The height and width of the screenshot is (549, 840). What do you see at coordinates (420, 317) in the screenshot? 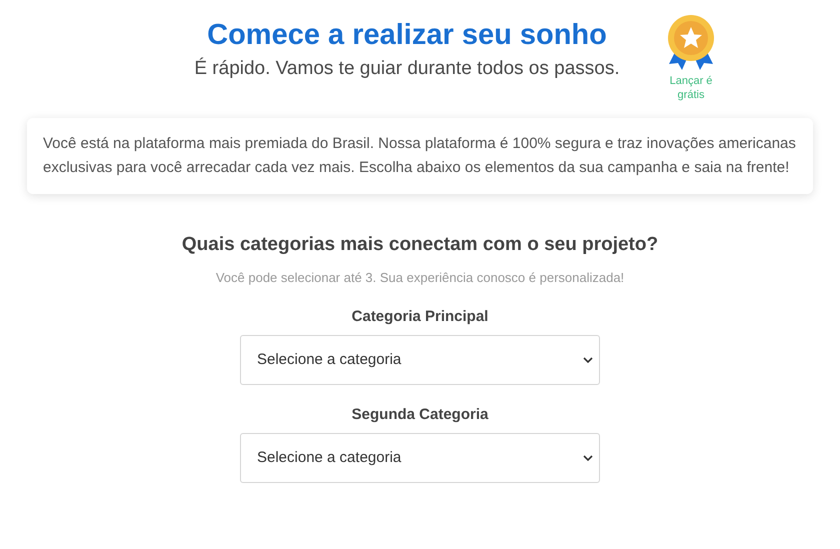
I see `field-label: Categoria Principal` at bounding box center [420, 317].